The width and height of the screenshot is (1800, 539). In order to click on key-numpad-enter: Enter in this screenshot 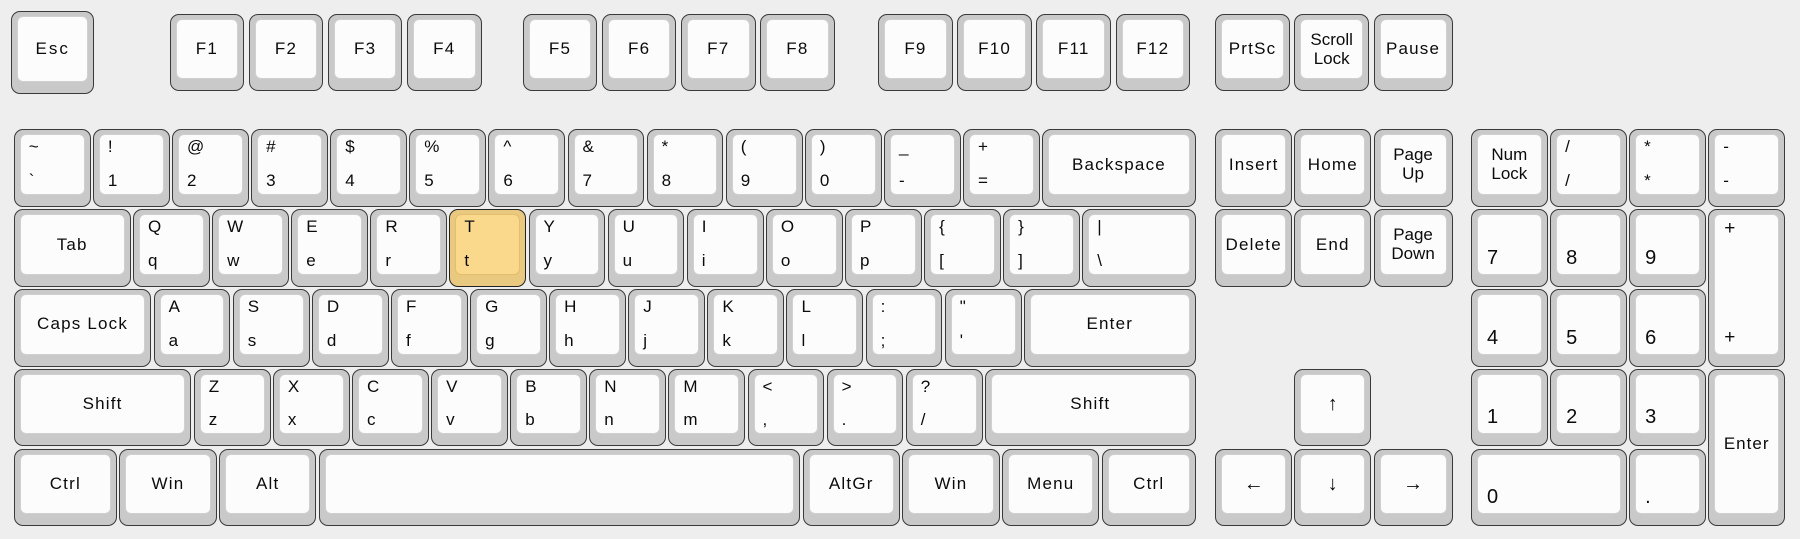, I will do `click(1747, 447)`.